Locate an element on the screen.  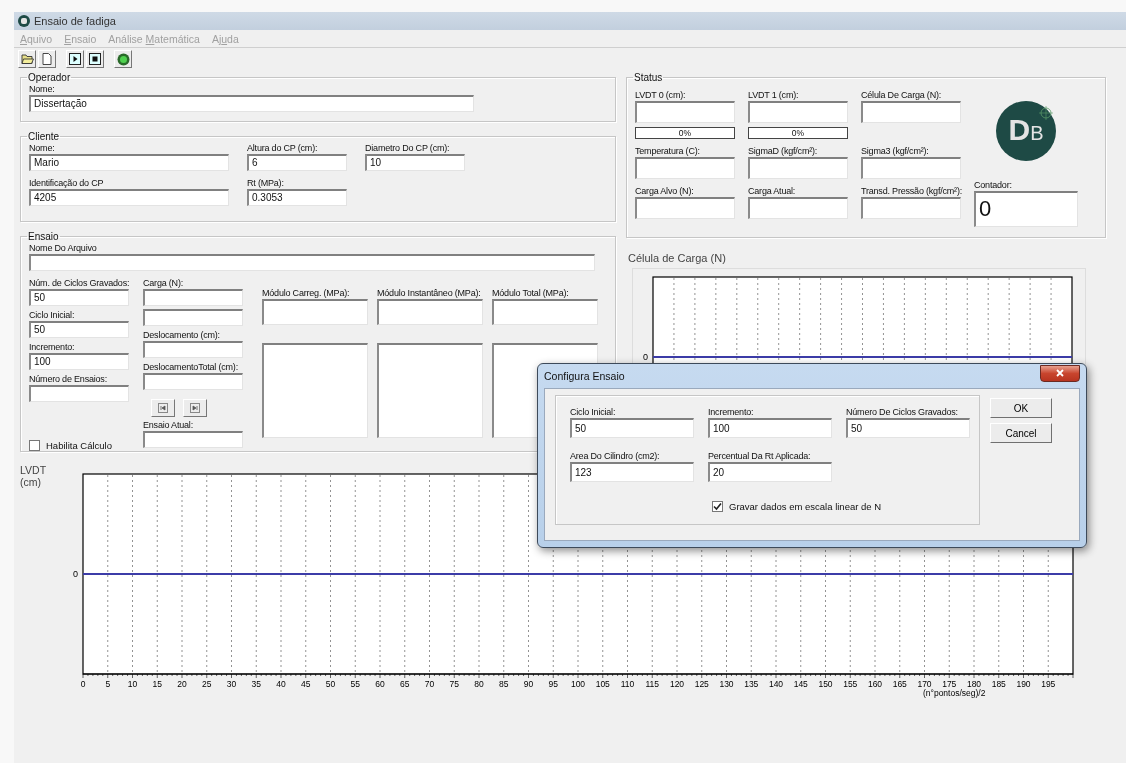
field-label: Area Do Cilindro (cm2): is located at coordinates (615, 456).